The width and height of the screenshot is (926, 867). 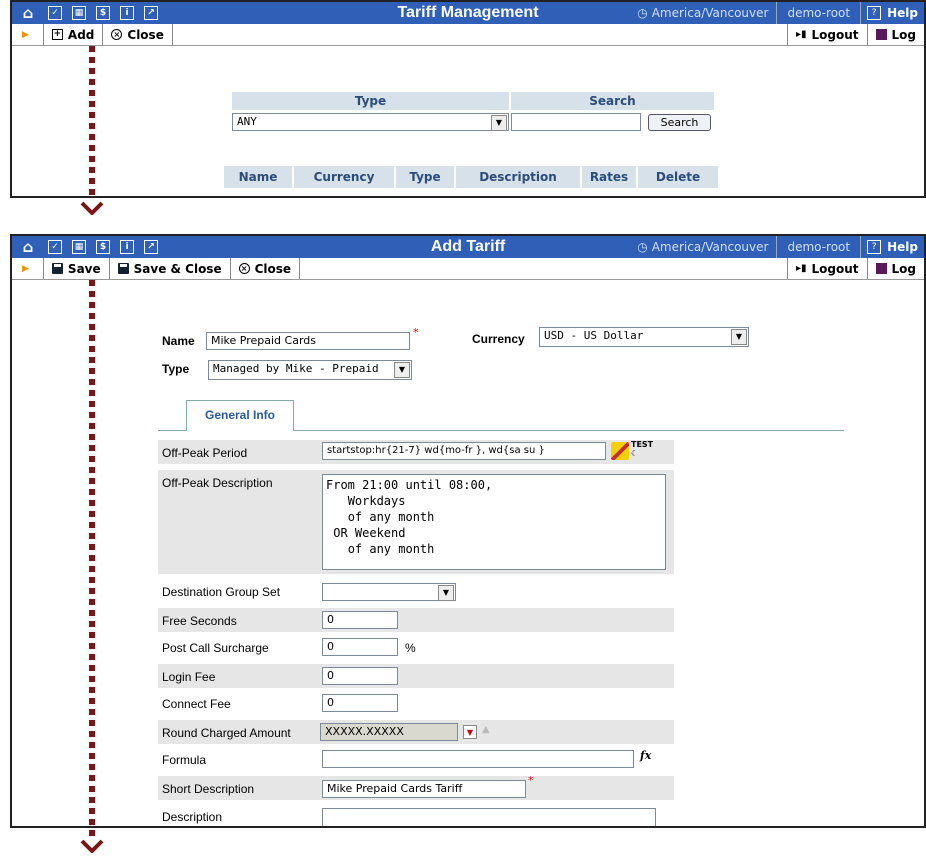 I want to click on required-mark: *, so click(x=531, y=780).